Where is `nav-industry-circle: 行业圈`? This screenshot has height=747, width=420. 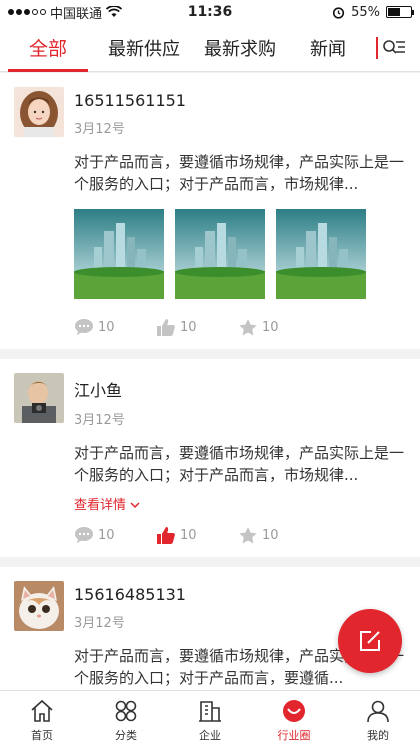 nav-industry-circle: 行业圈 is located at coordinates (294, 719).